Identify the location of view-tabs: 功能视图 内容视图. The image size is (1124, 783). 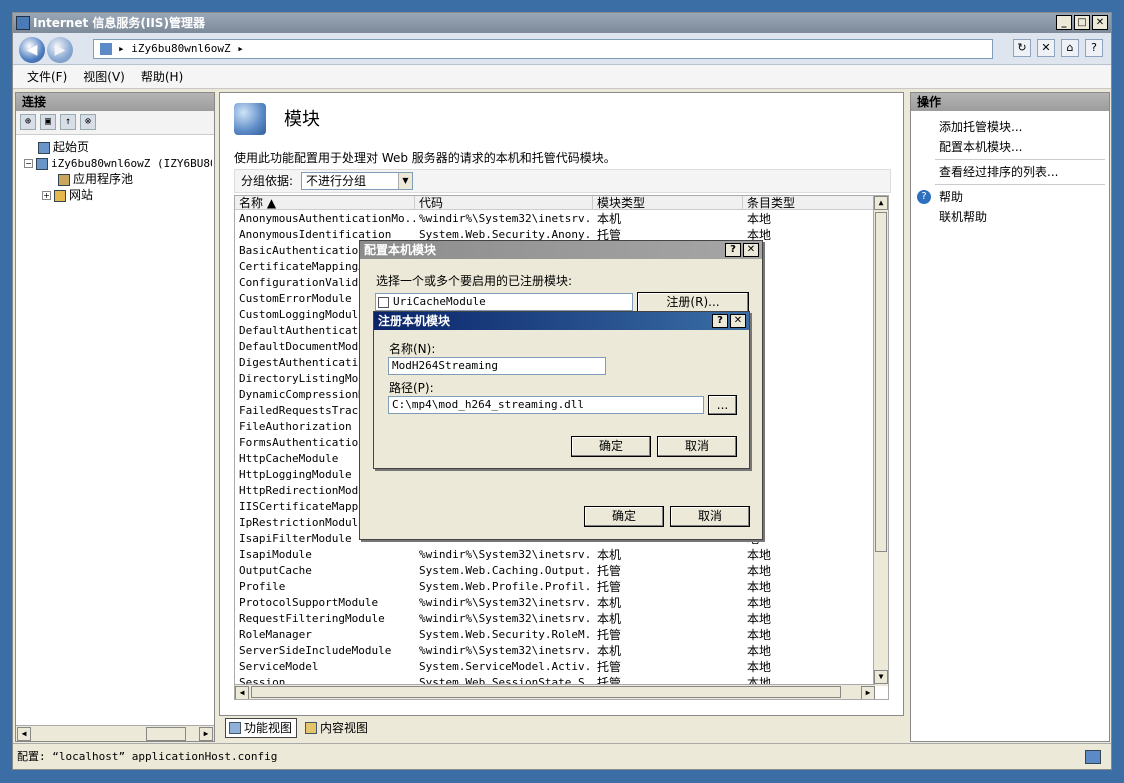
(299, 729).